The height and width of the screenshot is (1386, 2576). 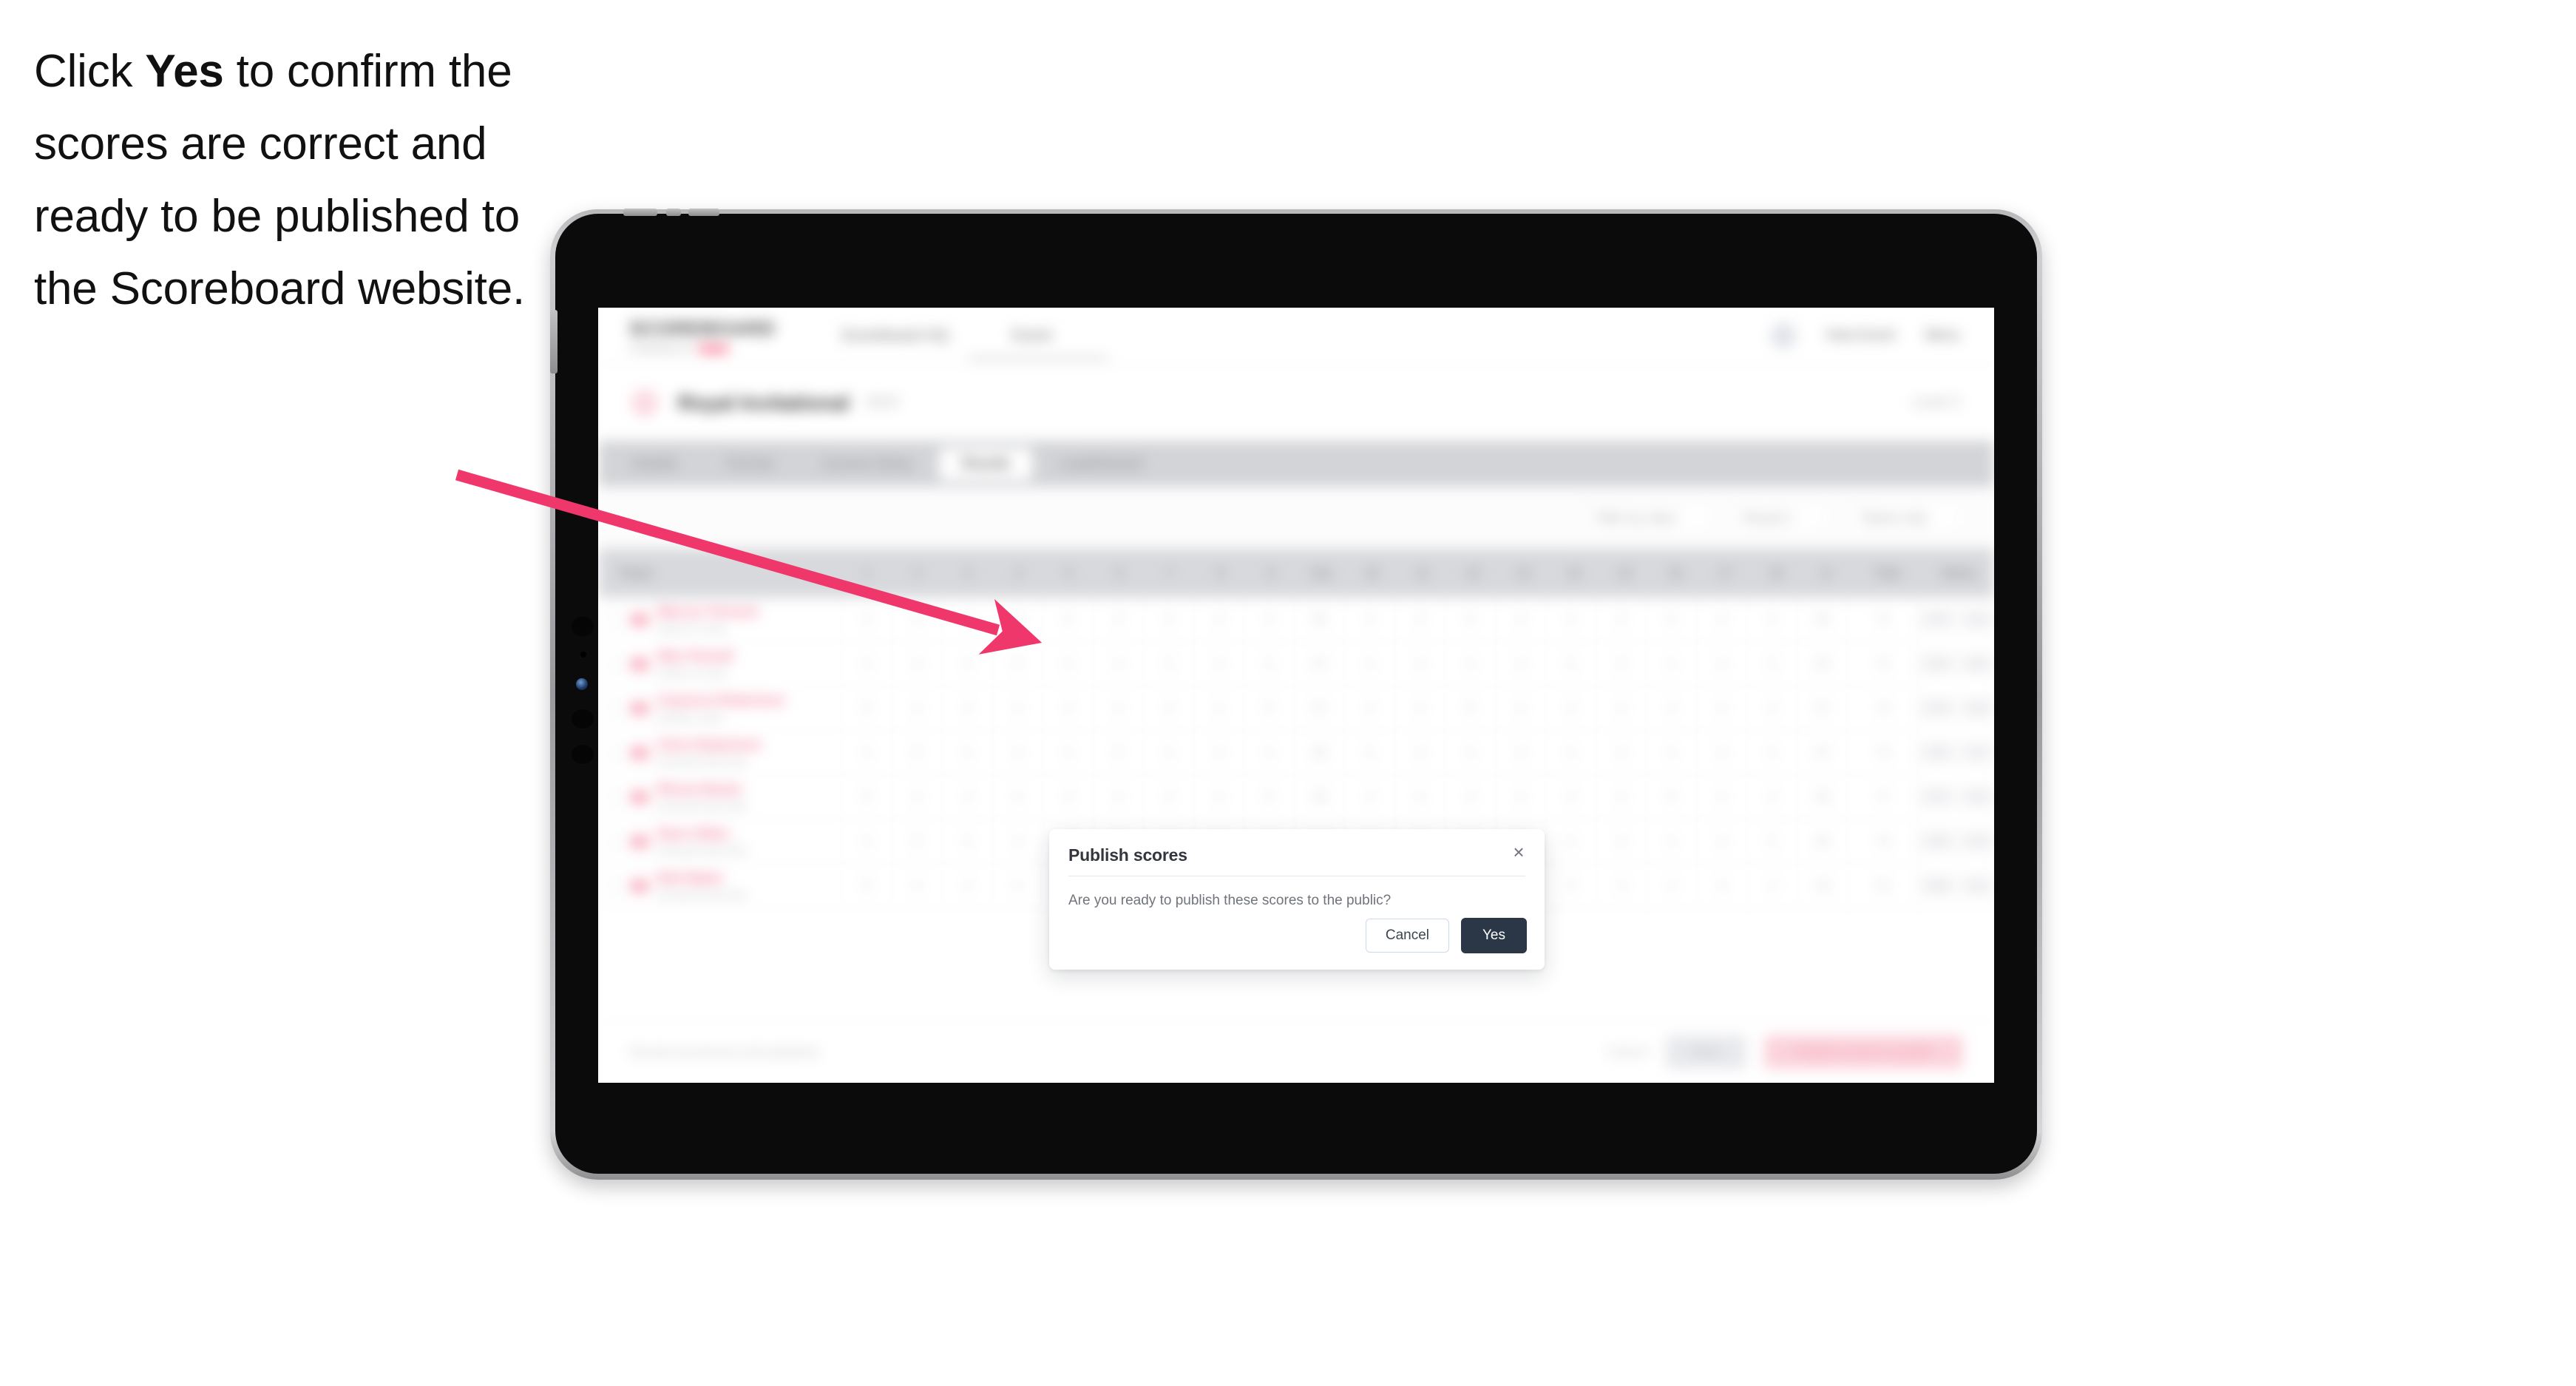 I want to click on topnav-menu-link: Menu, so click(x=1942, y=336).